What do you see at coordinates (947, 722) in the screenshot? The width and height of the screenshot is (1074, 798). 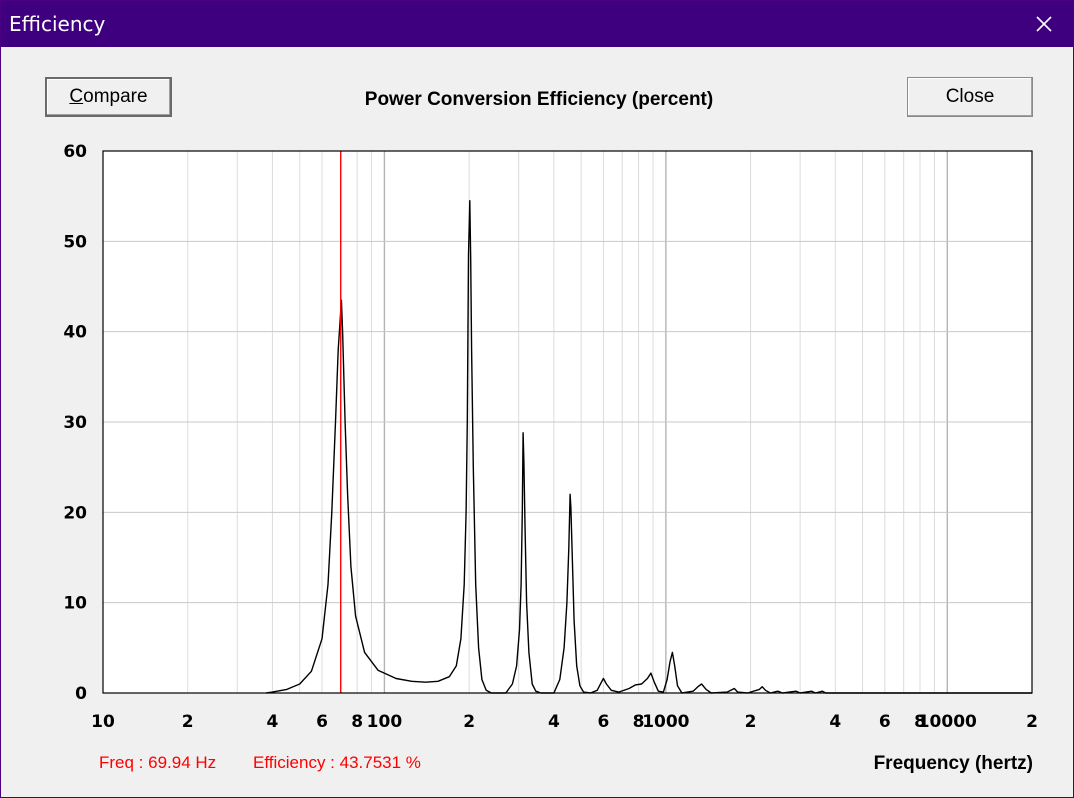 I see `x-tick-label: 10000` at bounding box center [947, 722].